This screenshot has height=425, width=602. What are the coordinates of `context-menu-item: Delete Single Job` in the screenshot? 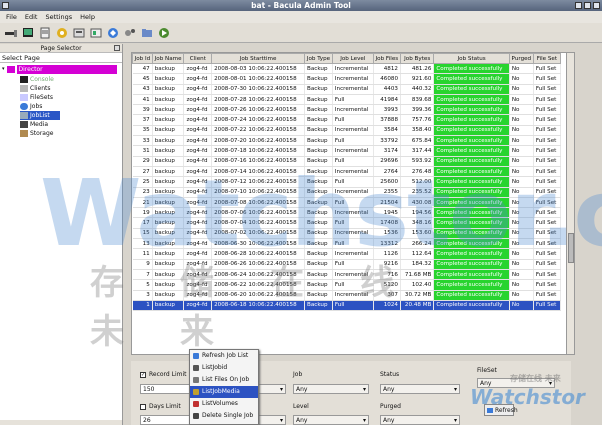 It's located at (224, 416).